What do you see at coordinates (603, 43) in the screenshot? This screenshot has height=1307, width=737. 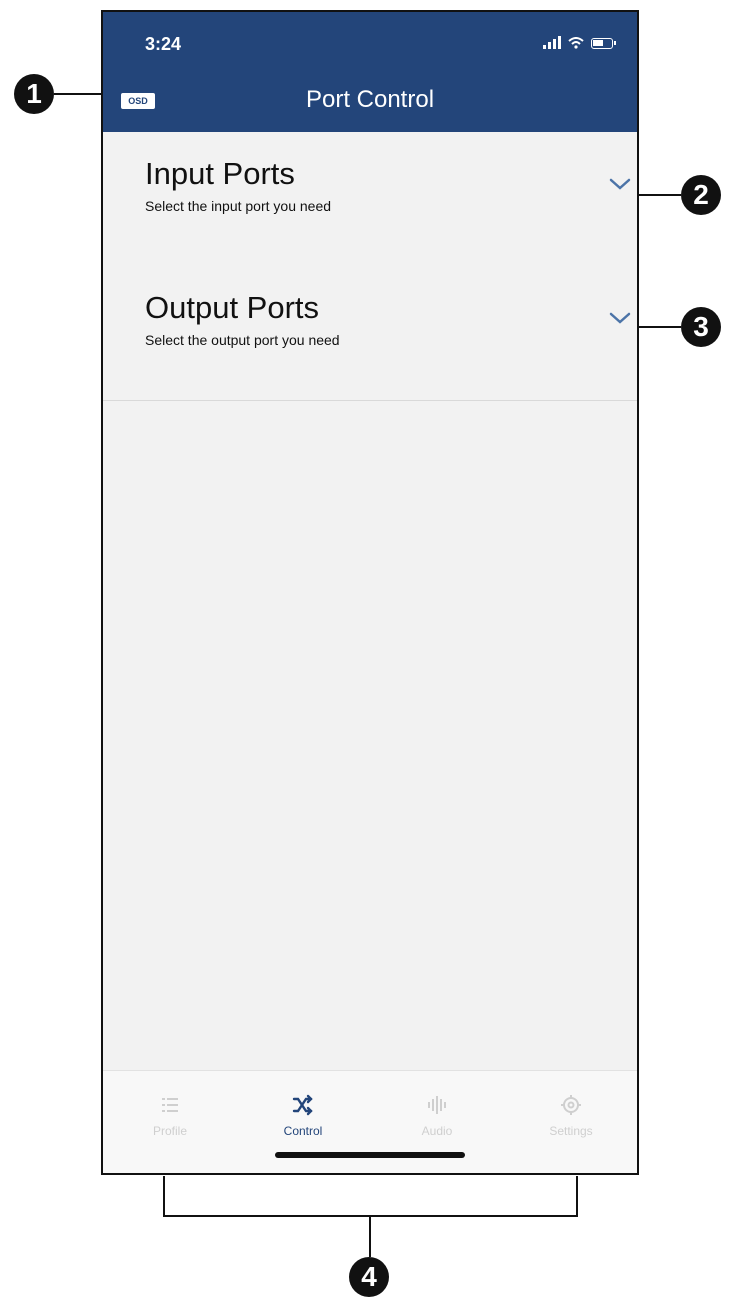 I see `battery-icon` at bounding box center [603, 43].